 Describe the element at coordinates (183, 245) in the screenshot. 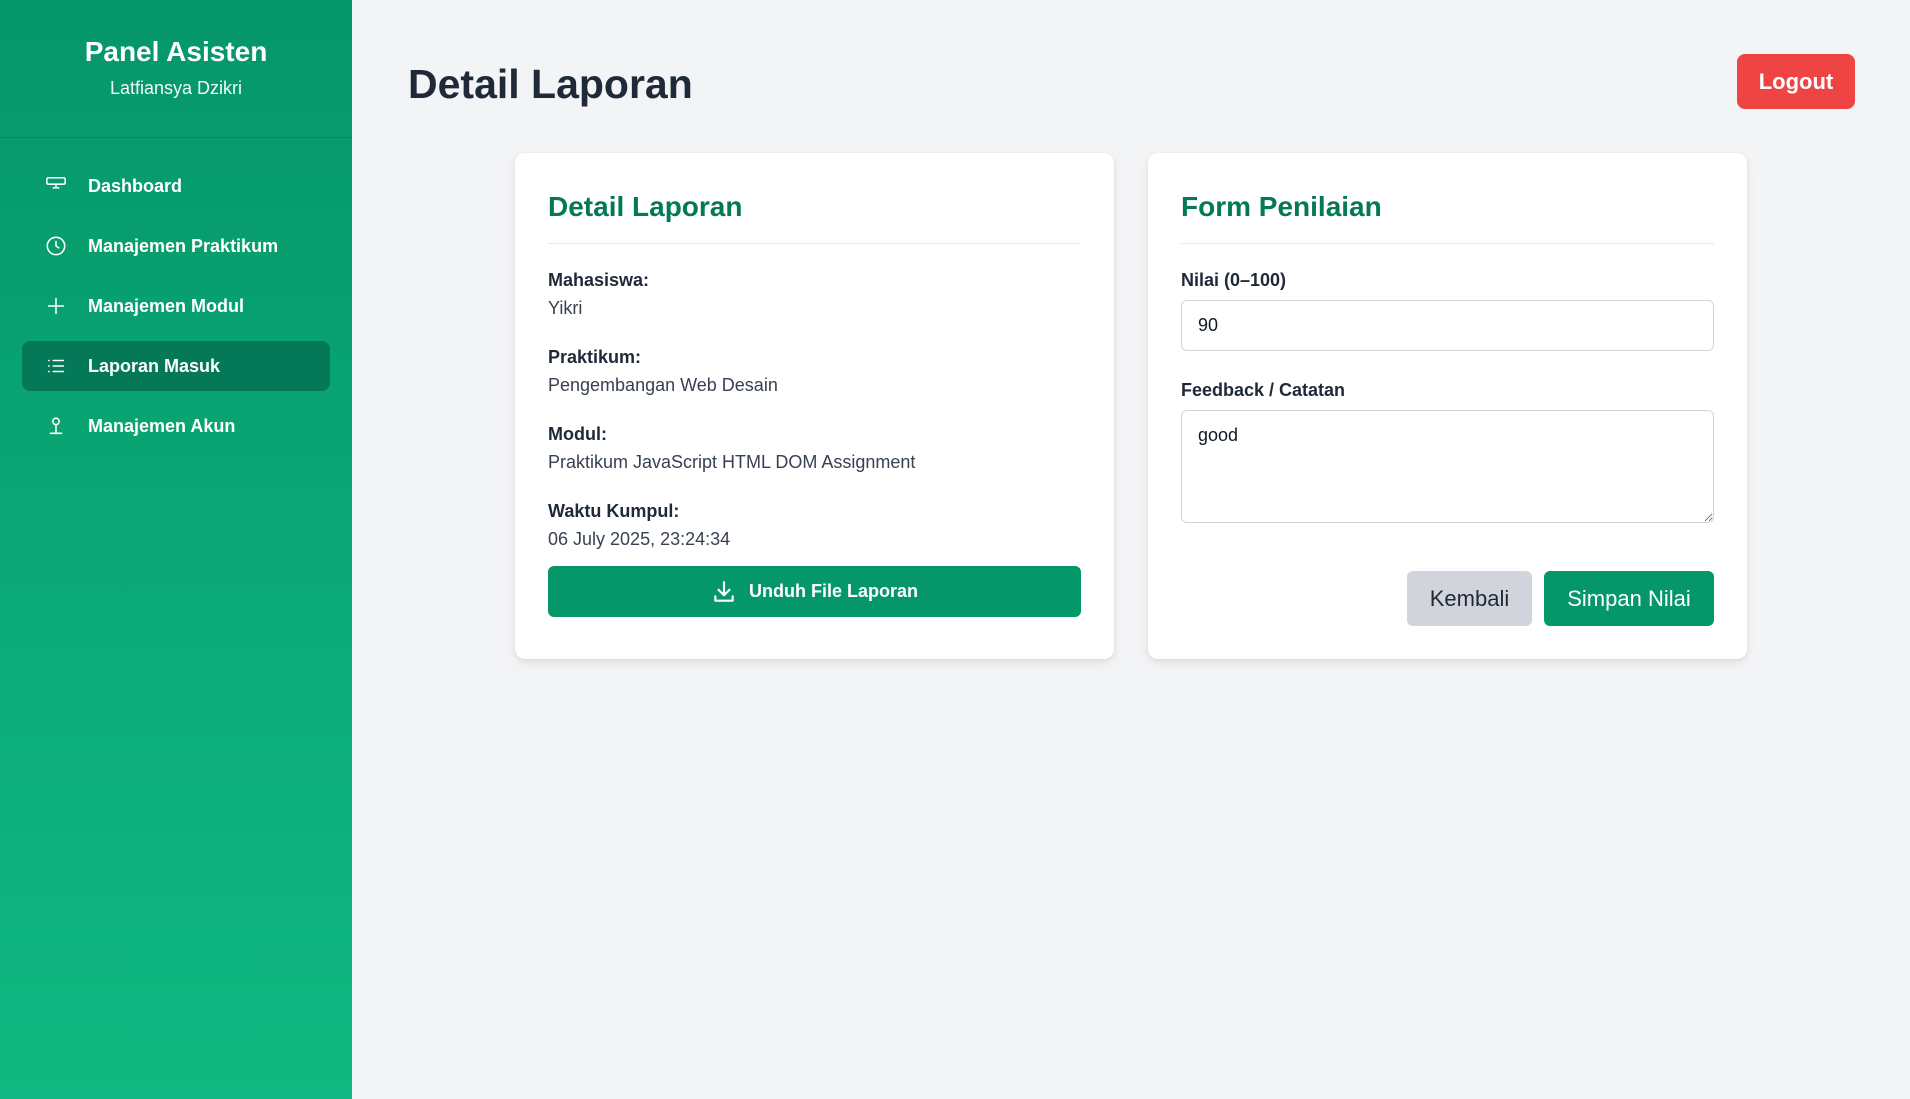

I see `sidebar-item-label: Manajemen Praktikum` at that location.